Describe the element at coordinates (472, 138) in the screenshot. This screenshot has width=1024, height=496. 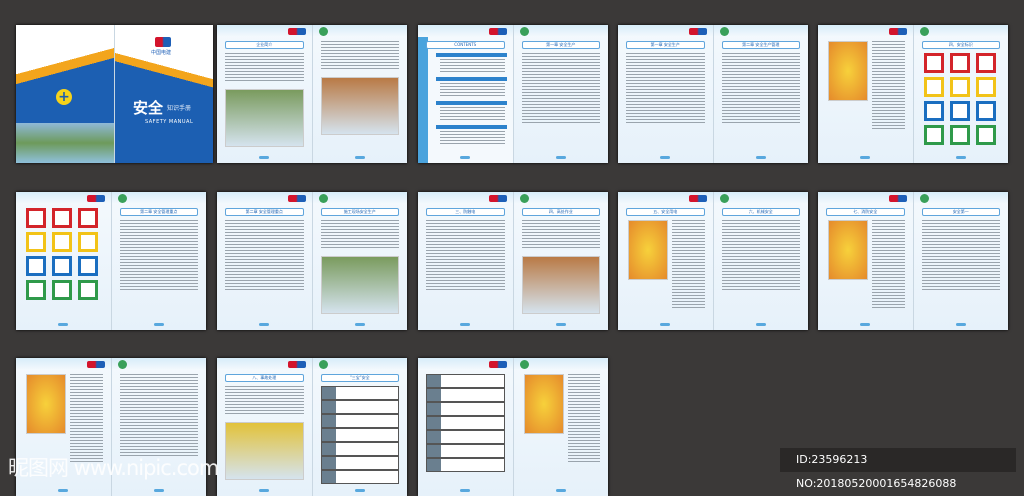
I see `toc-entries` at that location.